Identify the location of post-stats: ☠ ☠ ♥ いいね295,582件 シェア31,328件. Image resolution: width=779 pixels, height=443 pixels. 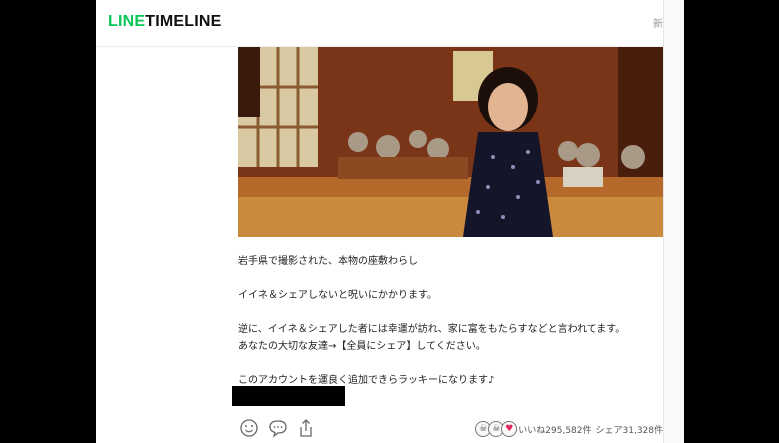
(569, 429).